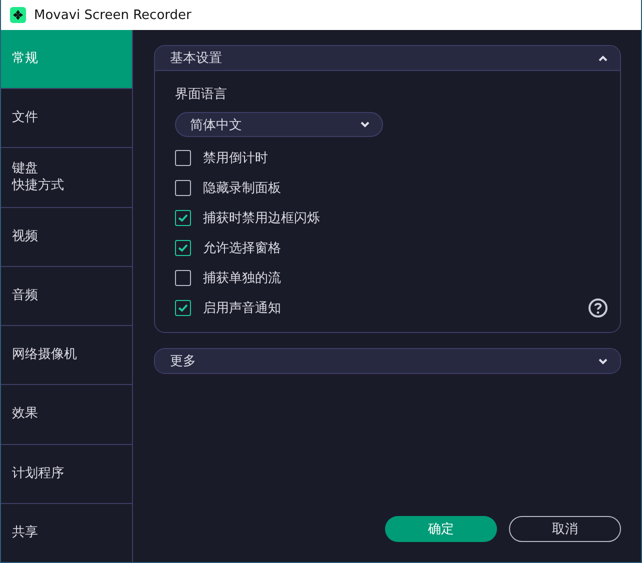 This screenshot has width=642, height=563. Describe the element at coordinates (262, 218) in the screenshot. I see `checkbox-label: 捕获时禁用边框闪烁` at that location.